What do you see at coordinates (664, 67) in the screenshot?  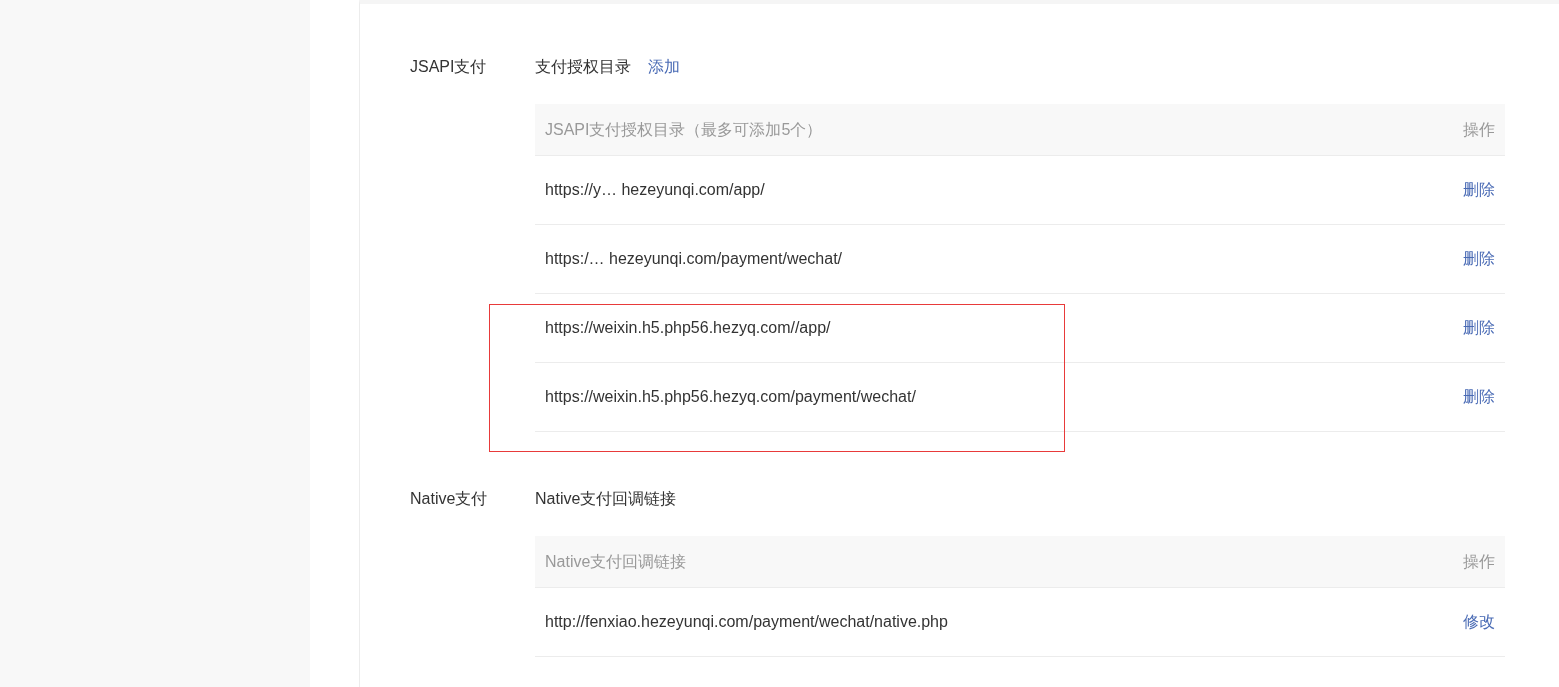 I see `add-link: 添加` at bounding box center [664, 67].